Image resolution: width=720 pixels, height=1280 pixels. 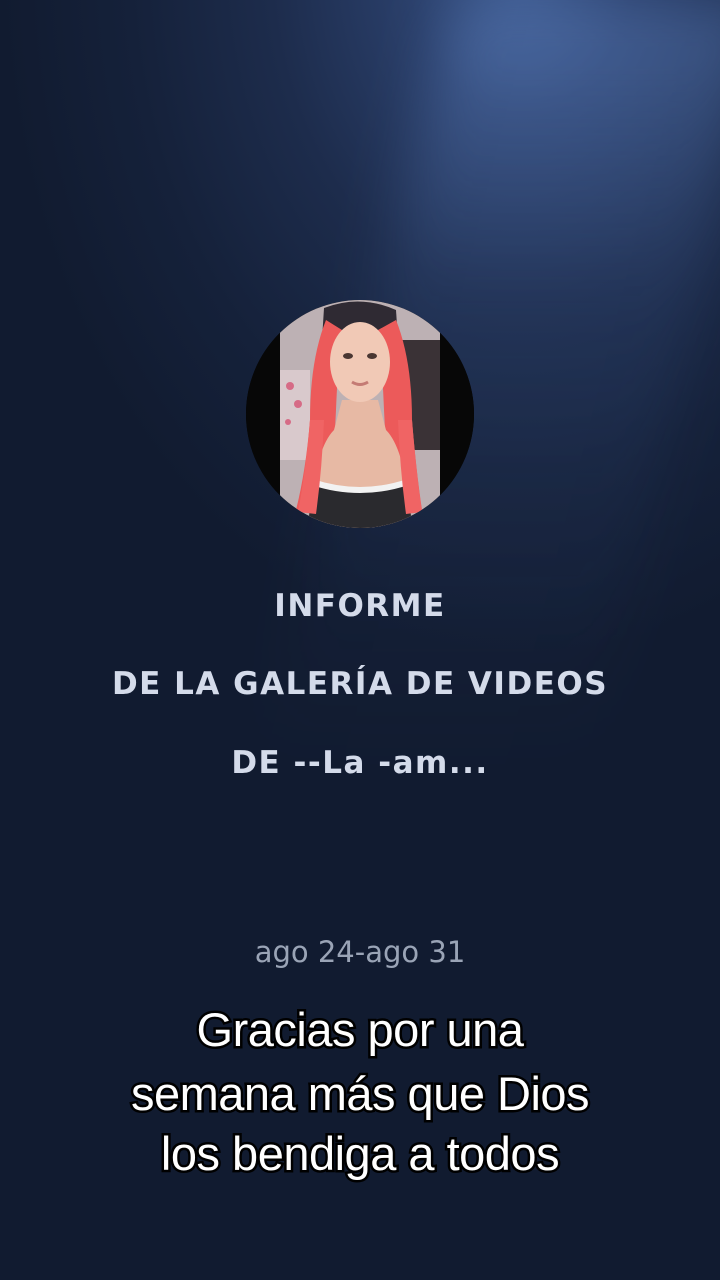 What do you see at coordinates (360, 952) in the screenshot?
I see `report-date-range: ago 24-ago 31` at bounding box center [360, 952].